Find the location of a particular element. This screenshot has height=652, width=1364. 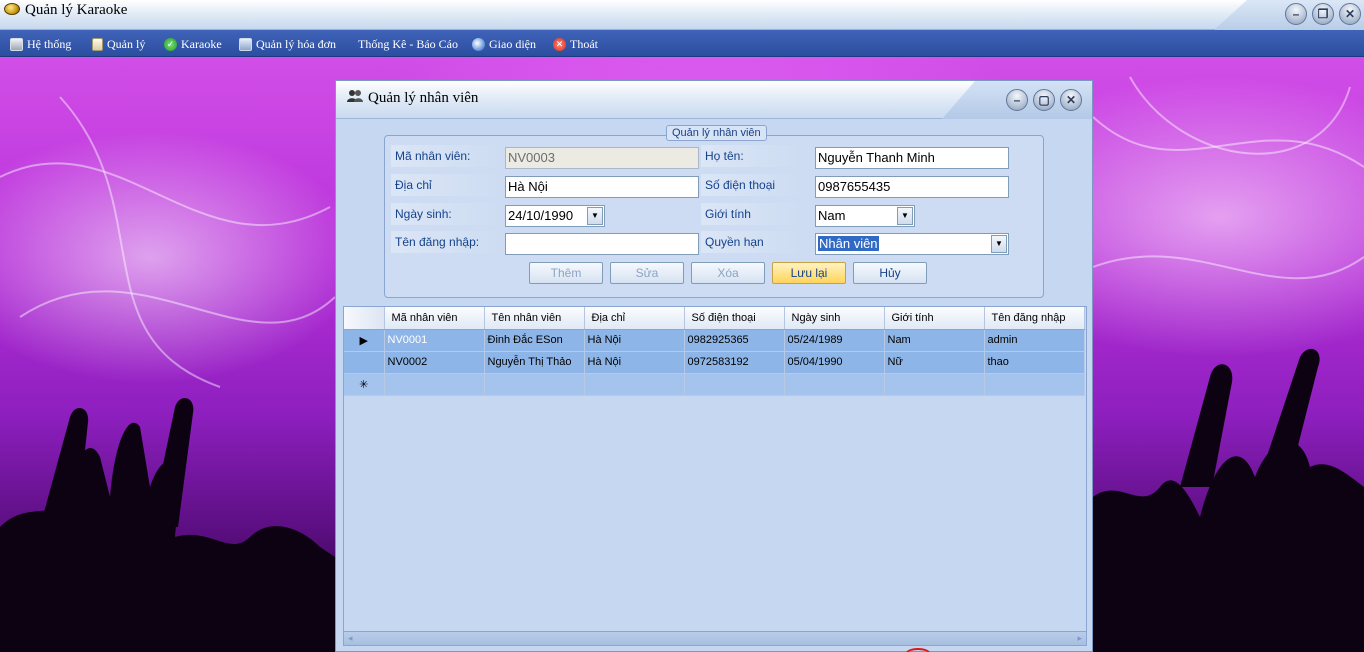

child-window-title: Quản lý nhân viên is located at coordinates (423, 98).